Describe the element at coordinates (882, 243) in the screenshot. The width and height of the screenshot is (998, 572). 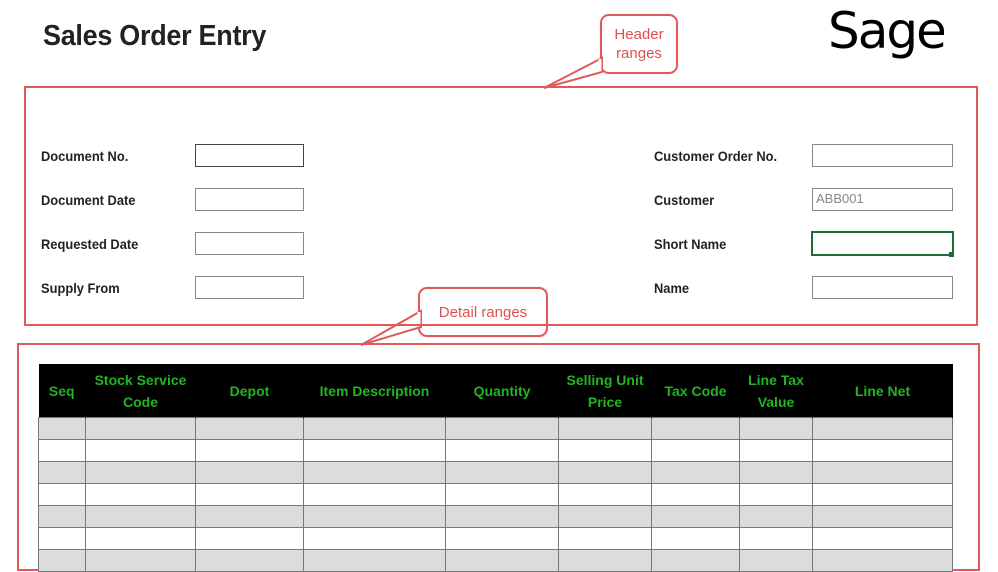
I see `short-name-field` at that location.